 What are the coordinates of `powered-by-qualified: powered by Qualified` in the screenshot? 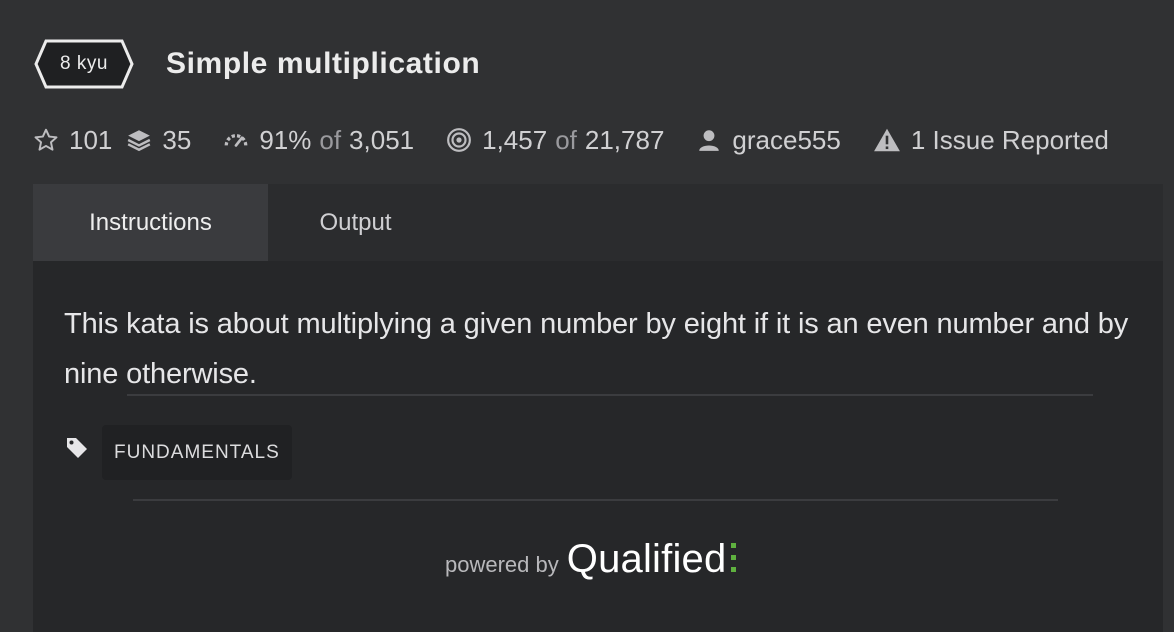 It's located at (591, 559).